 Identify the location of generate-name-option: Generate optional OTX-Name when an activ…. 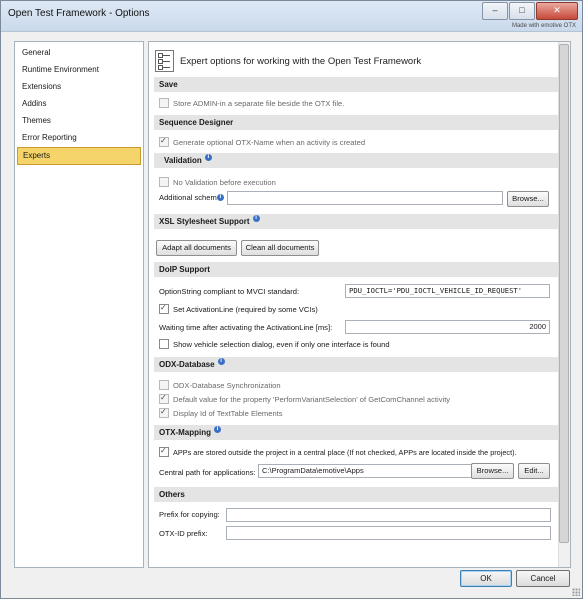
(262, 141).